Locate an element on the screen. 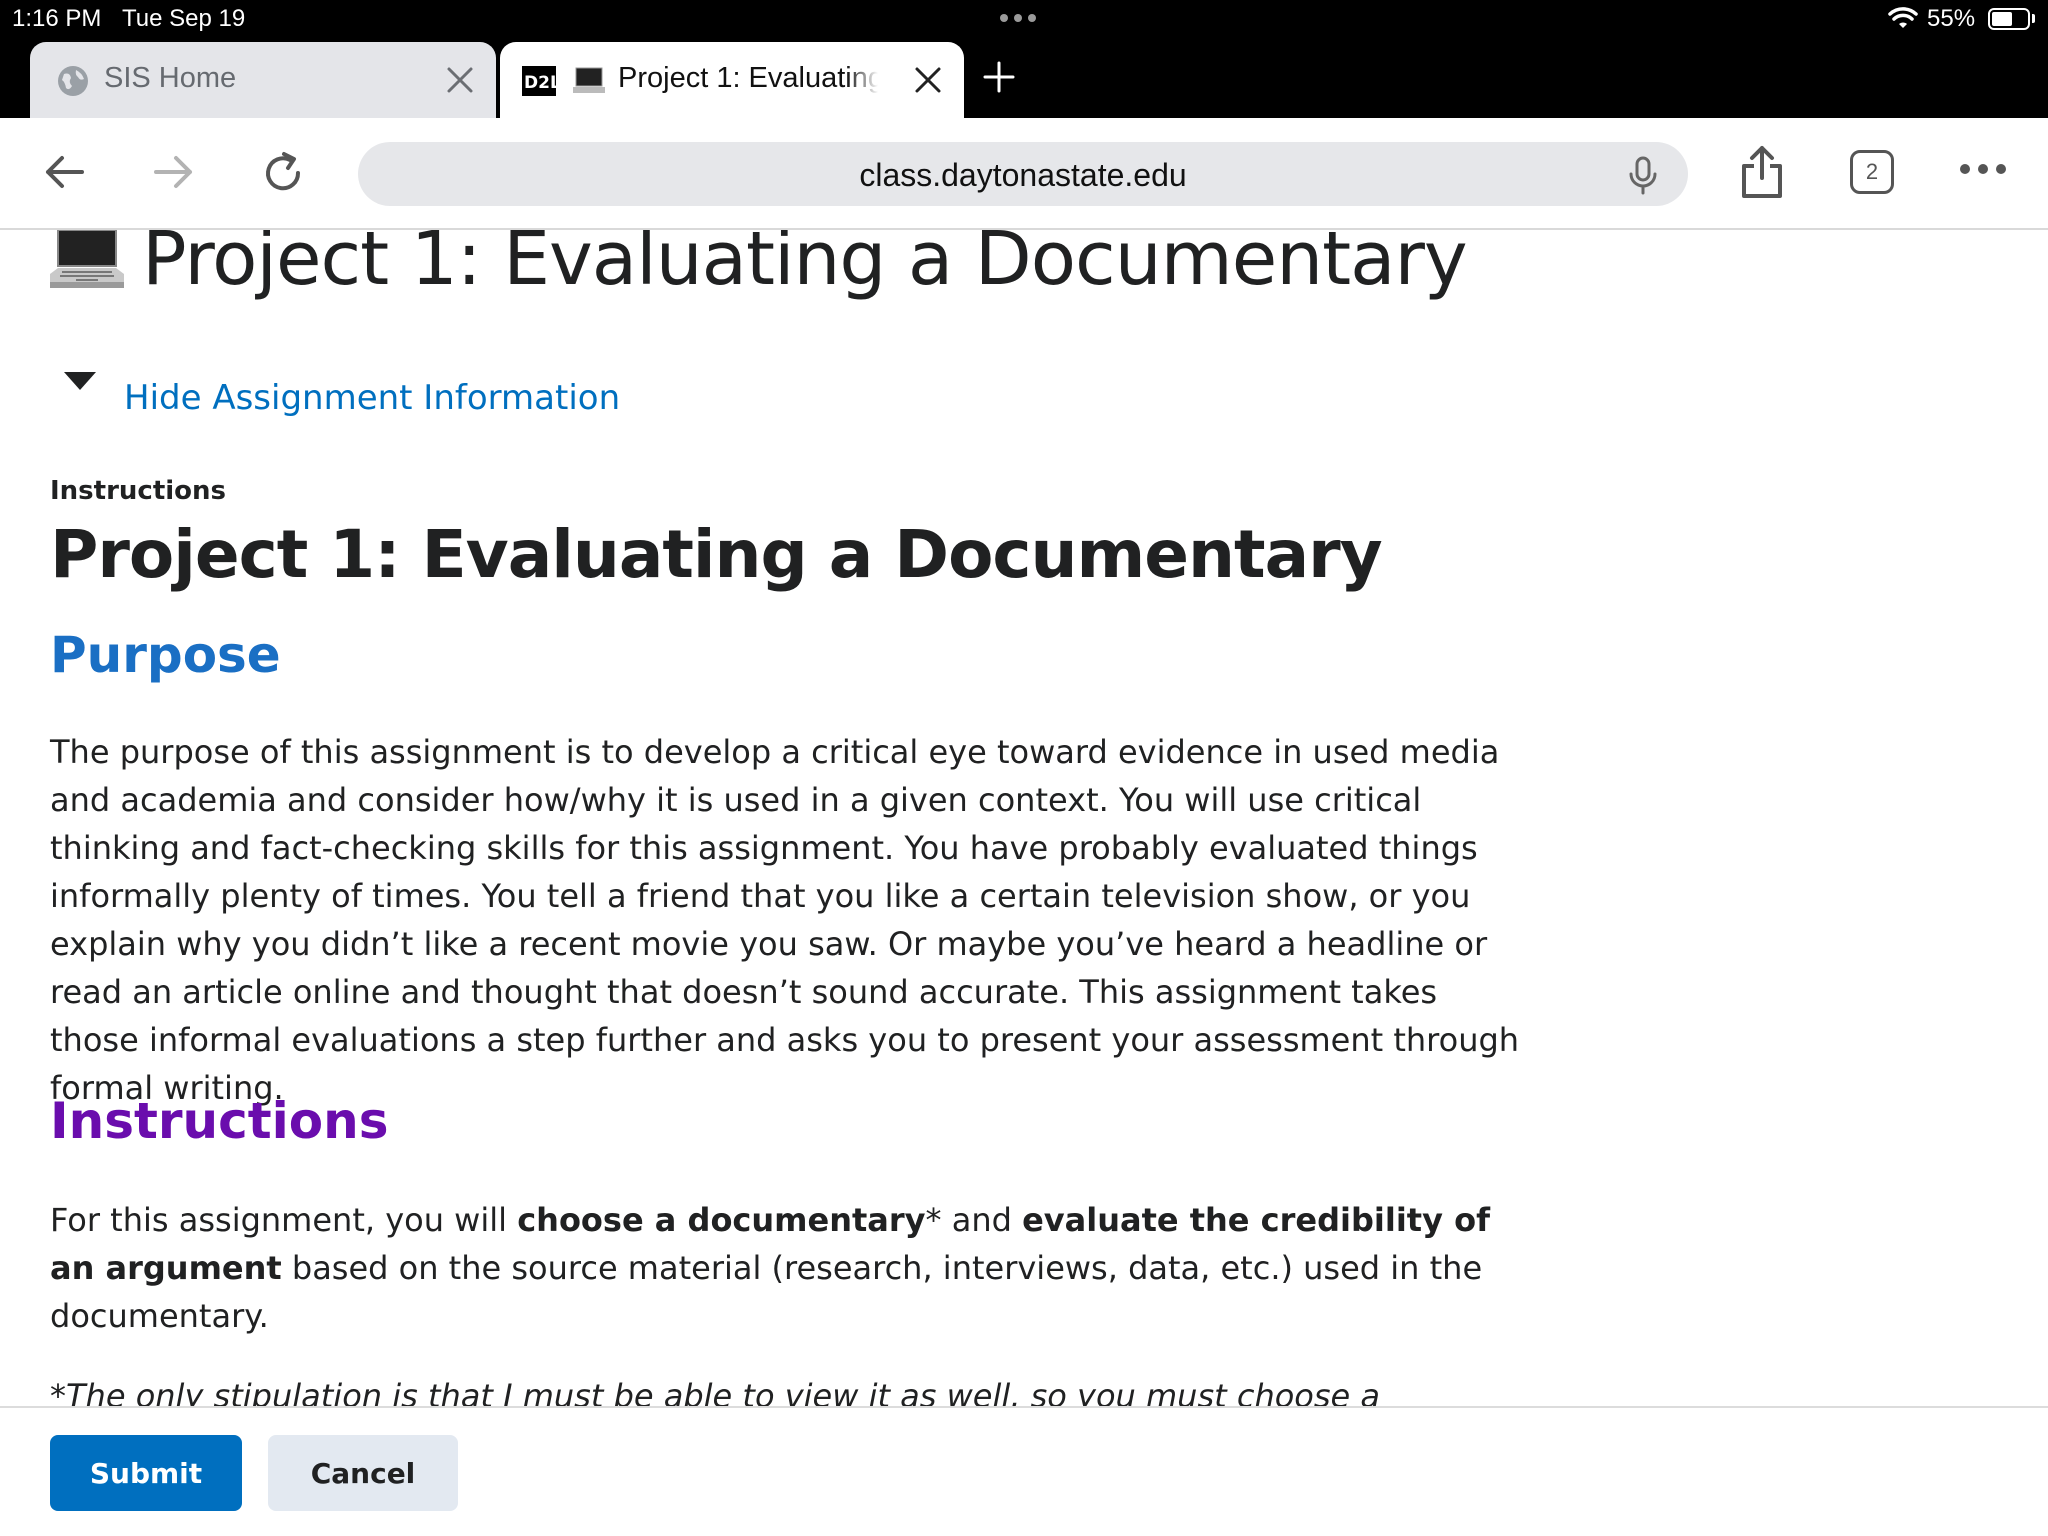 The image size is (2048, 1536). url-text: class.daytonastate.edu is located at coordinates (1023, 175).